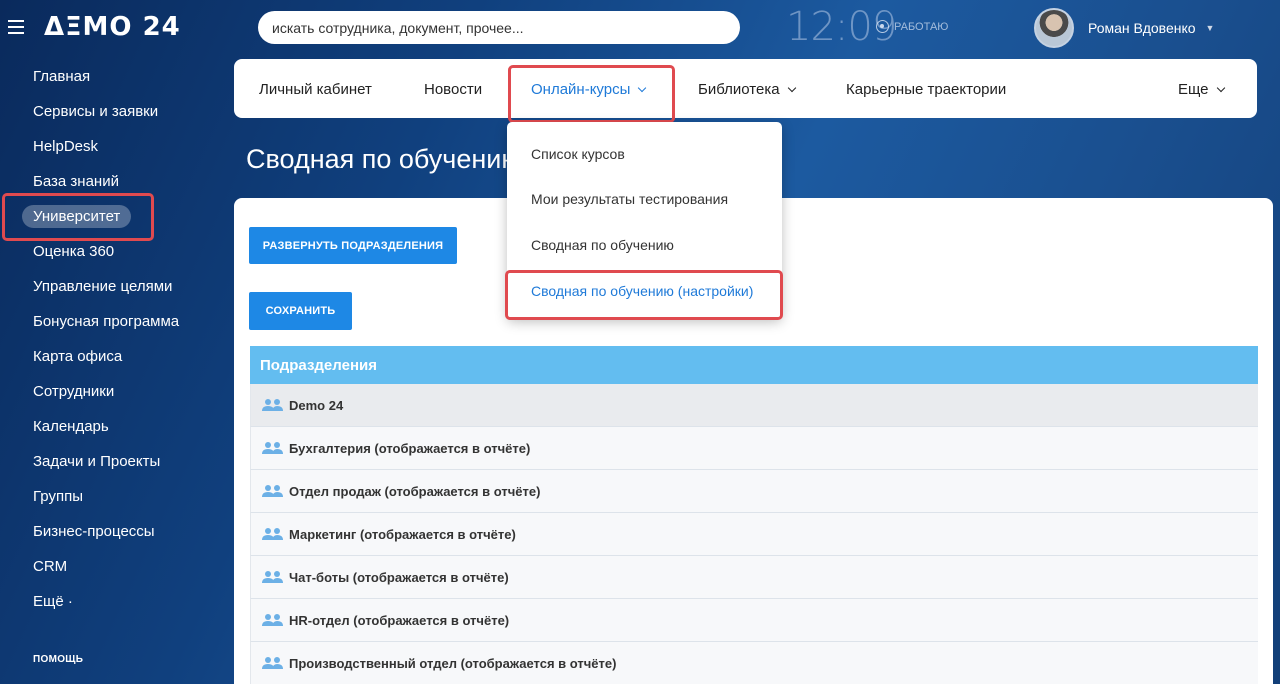 This screenshot has height=684, width=1280. Describe the element at coordinates (1201, 89) in the screenshot. I see `tab-more: Еще` at that location.